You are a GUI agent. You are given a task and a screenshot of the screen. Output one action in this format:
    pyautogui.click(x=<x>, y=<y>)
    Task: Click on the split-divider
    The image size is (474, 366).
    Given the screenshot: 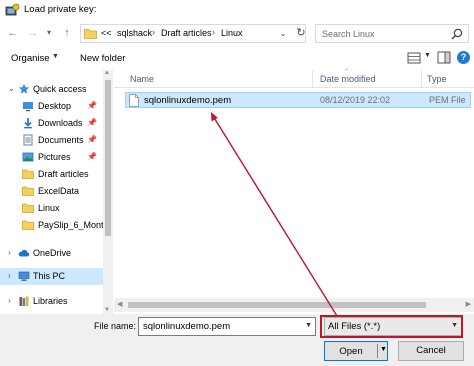 What is the action you would take?
    pyautogui.click(x=377, y=351)
    